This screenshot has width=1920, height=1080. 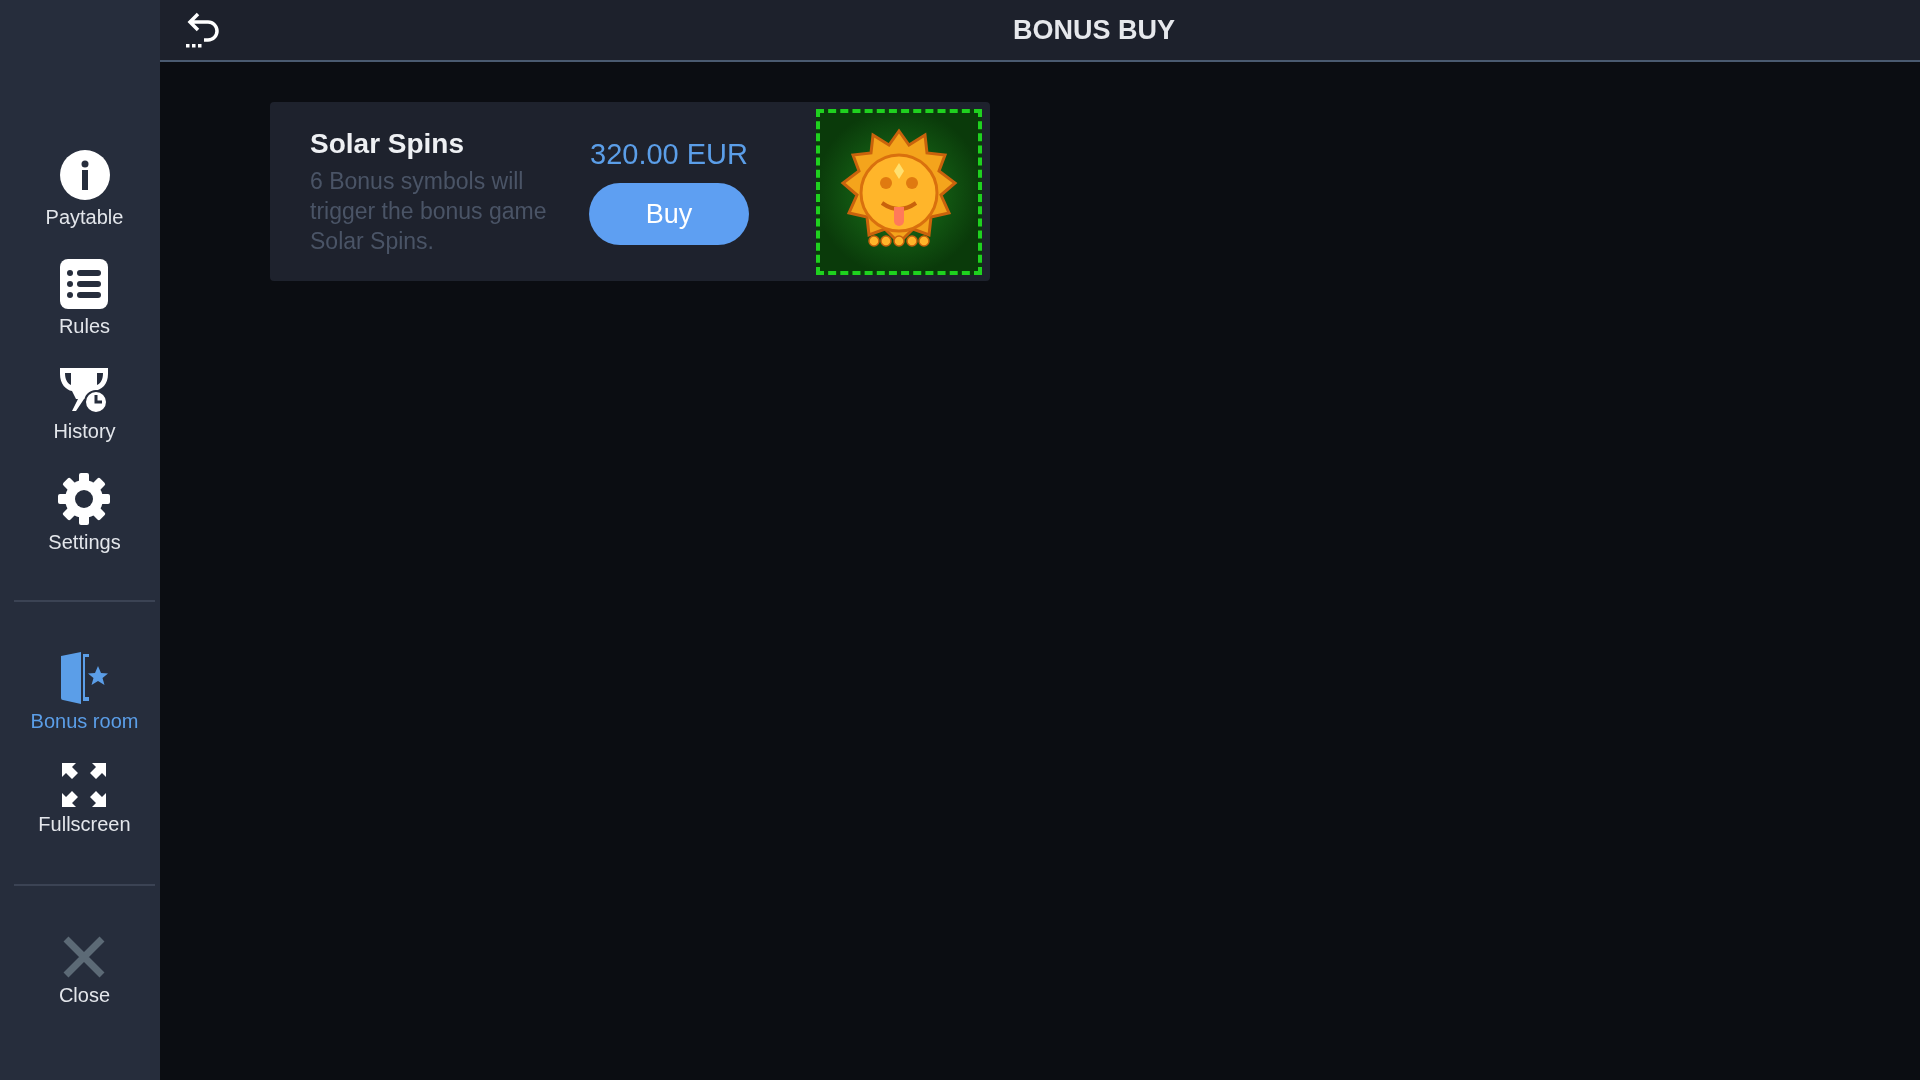 I want to click on sidebar-item: History, so click(x=84, y=405).